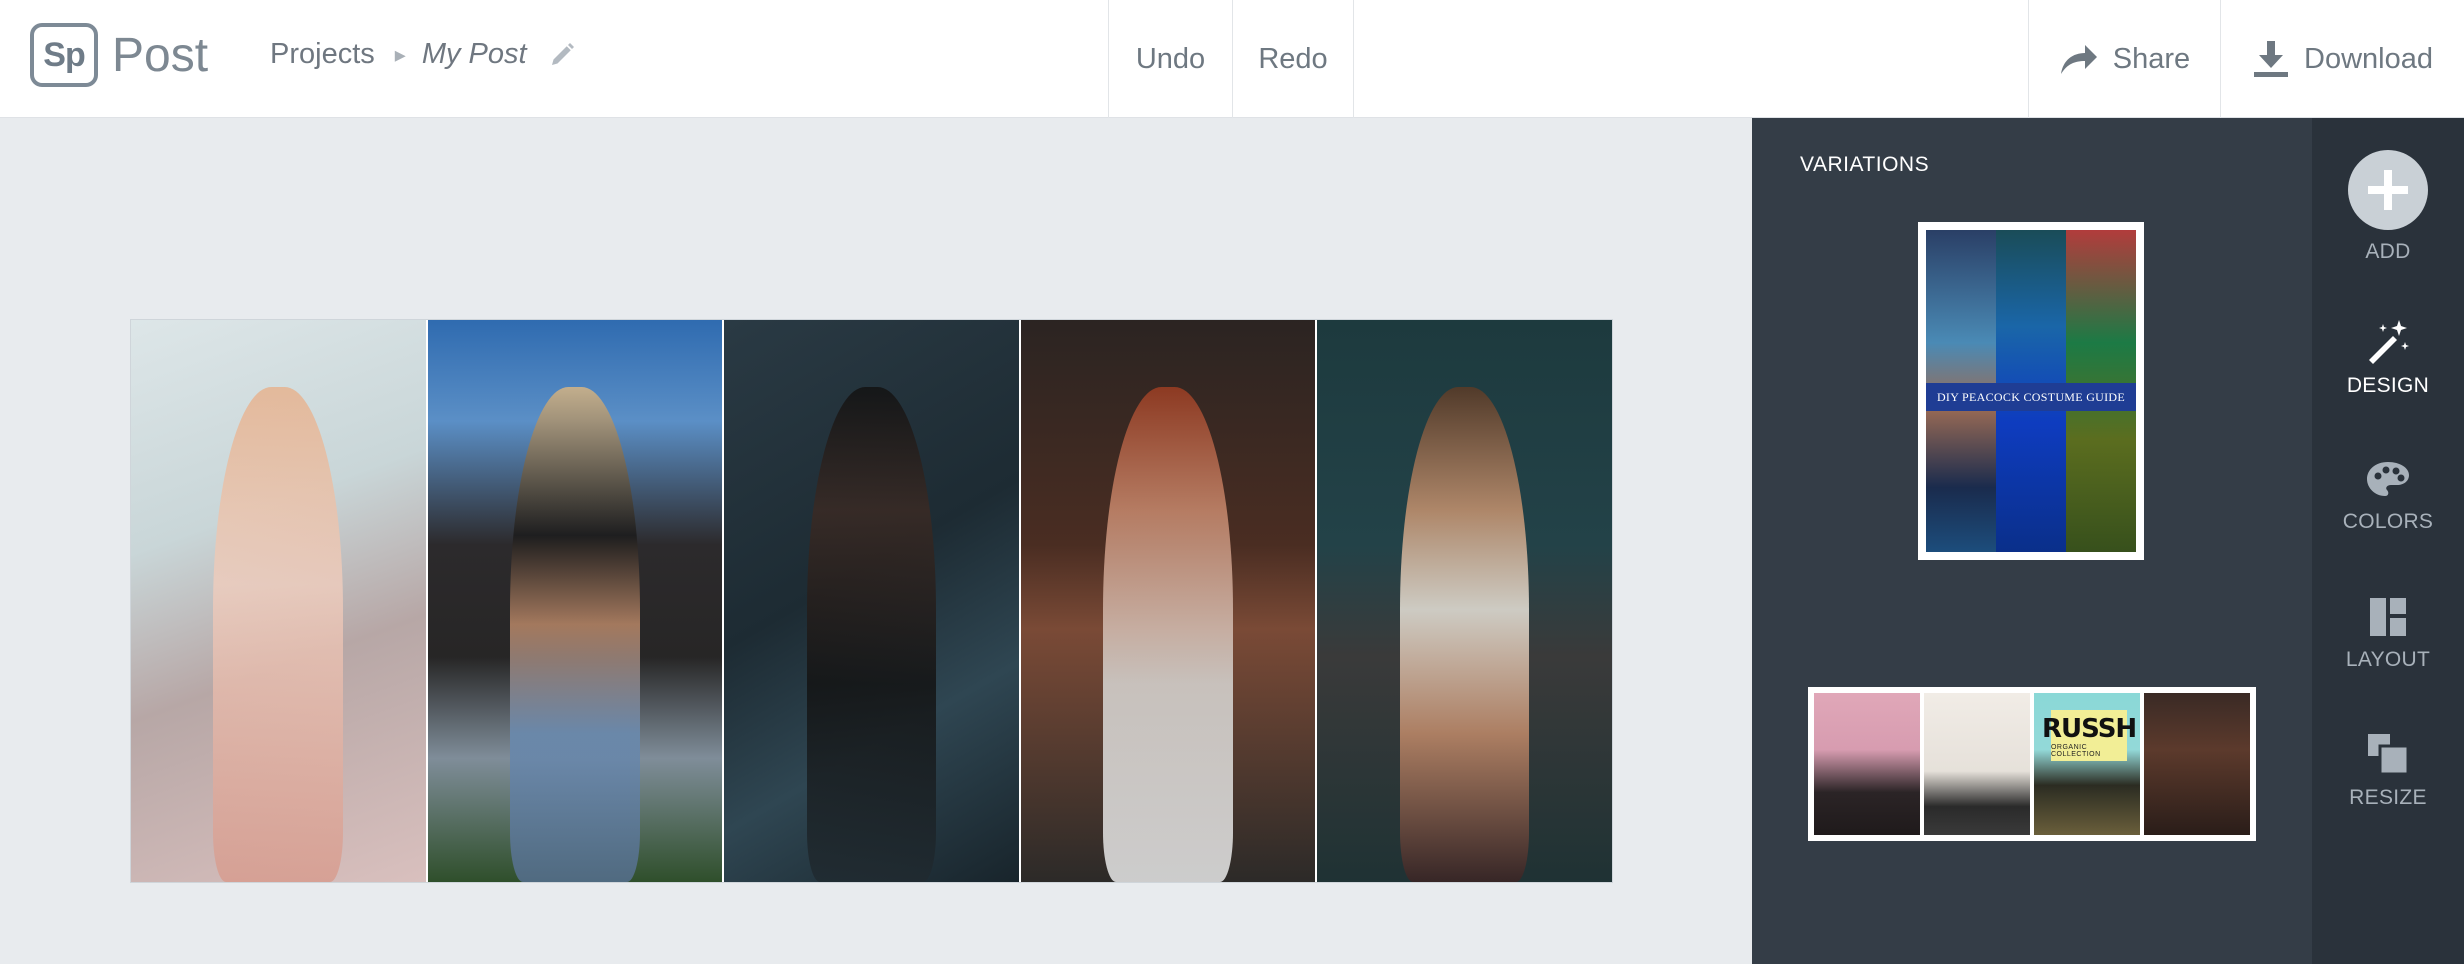 The height and width of the screenshot is (964, 2464). I want to click on redo-button: Redo, so click(1293, 59).